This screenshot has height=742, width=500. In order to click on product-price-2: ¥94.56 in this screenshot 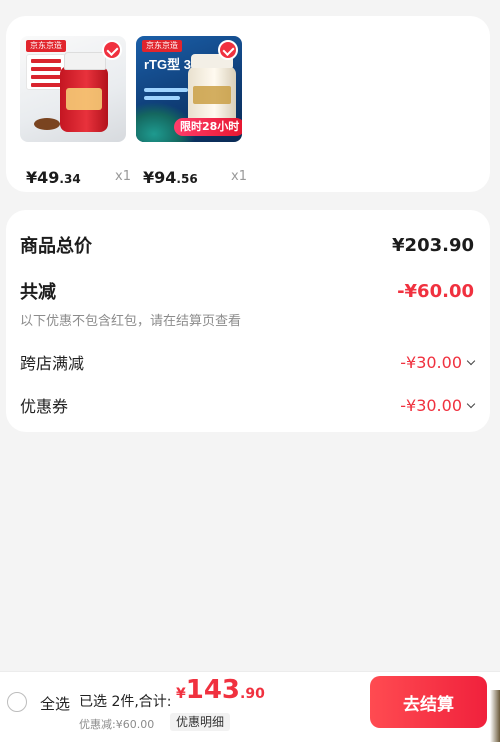, I will do `click(170, 177)`.